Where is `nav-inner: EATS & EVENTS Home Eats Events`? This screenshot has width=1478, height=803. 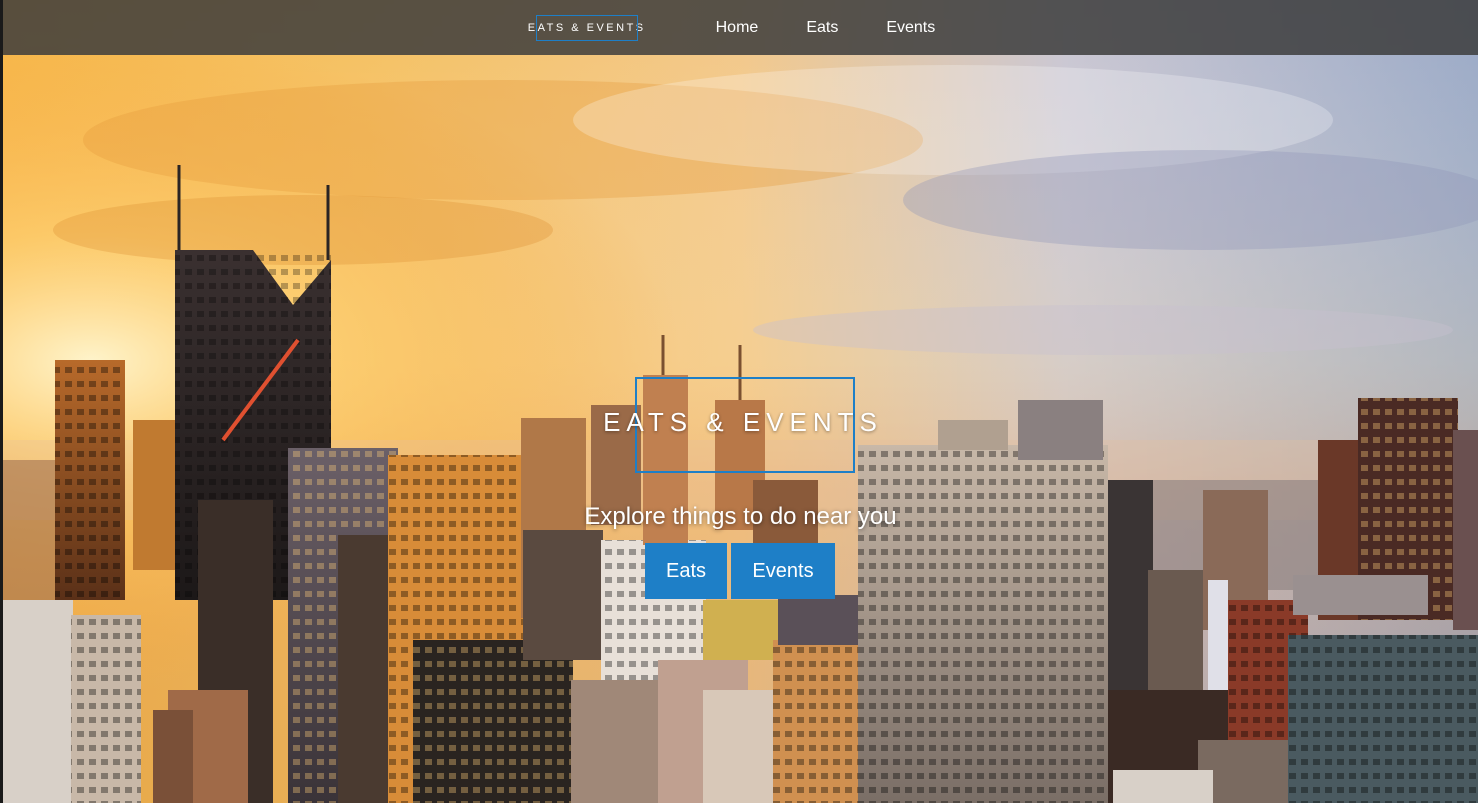 nav-inner: EATS & EVENTS Home Eats Events is located at coordinates (741, 28).